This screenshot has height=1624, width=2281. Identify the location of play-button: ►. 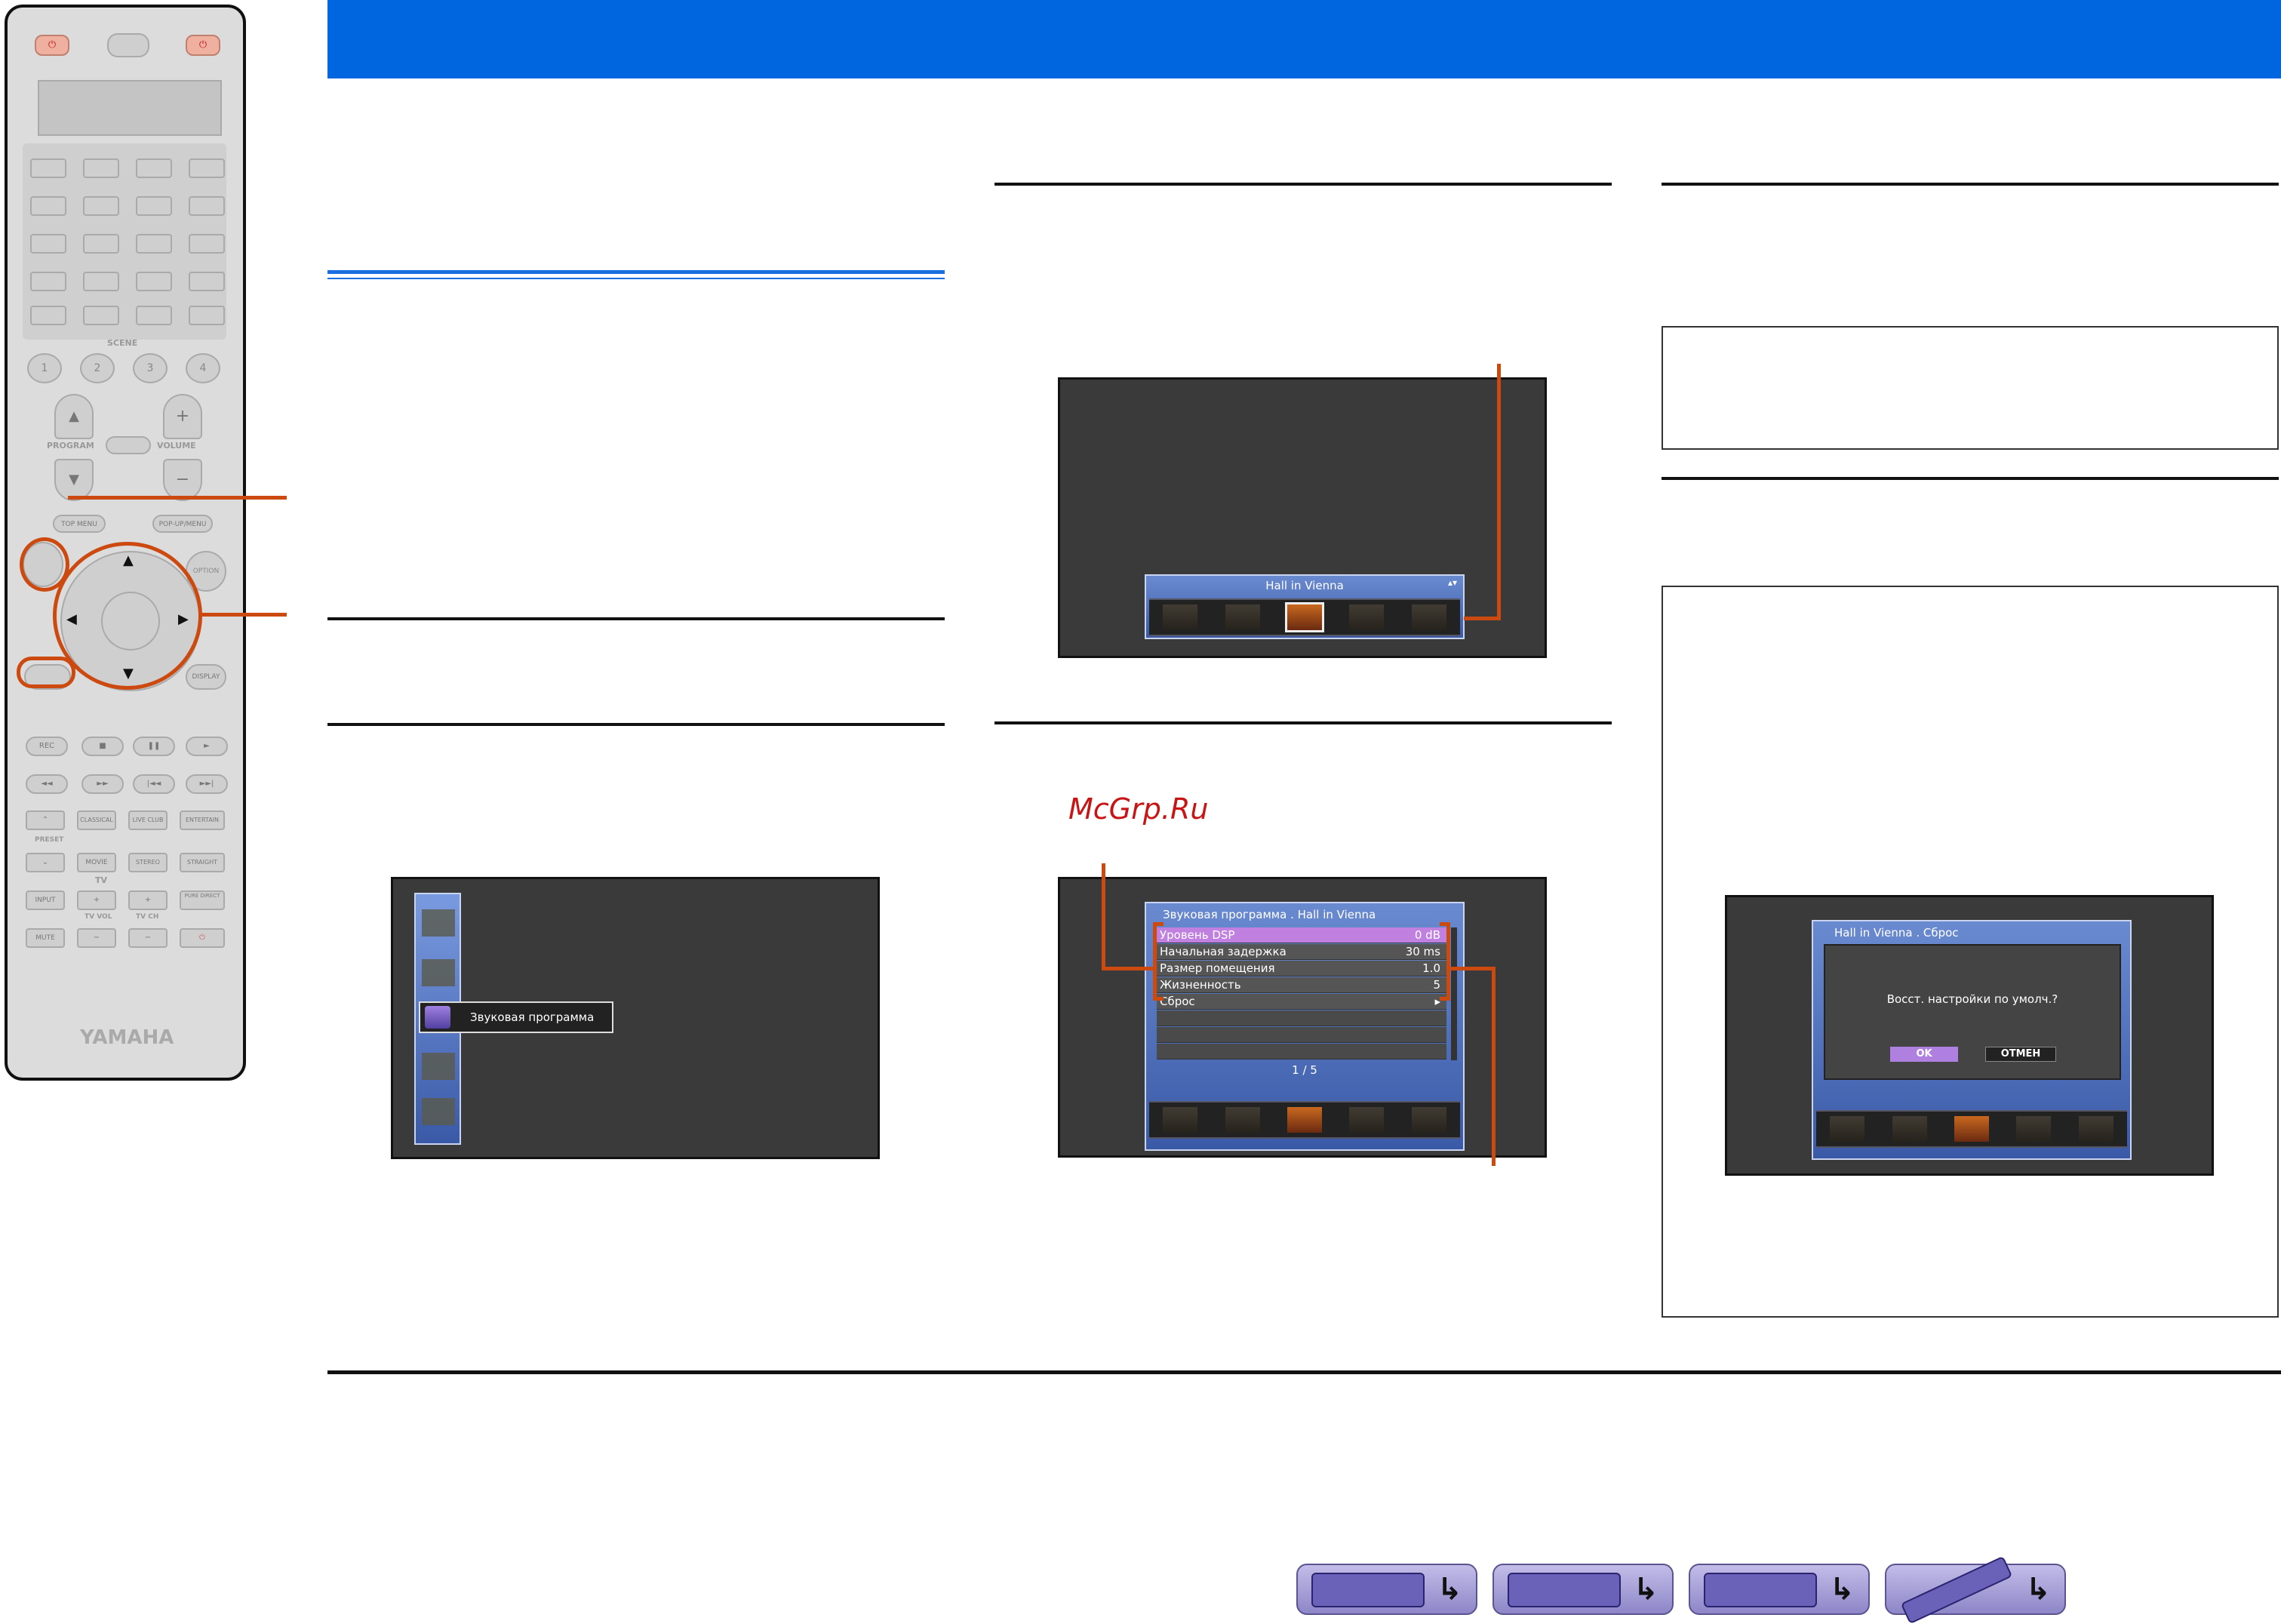
(207, 746).